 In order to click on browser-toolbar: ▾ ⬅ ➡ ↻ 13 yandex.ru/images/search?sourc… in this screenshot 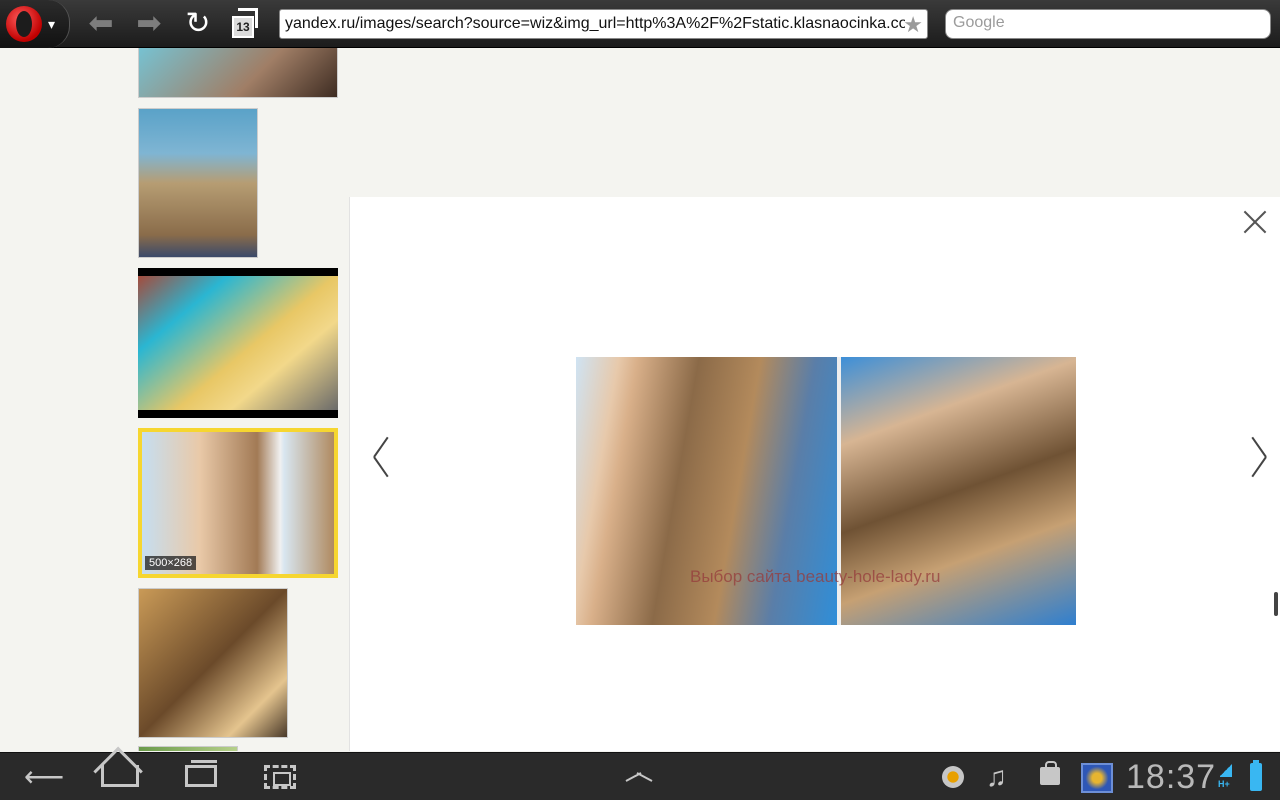, I will do `click(640, 24)`.